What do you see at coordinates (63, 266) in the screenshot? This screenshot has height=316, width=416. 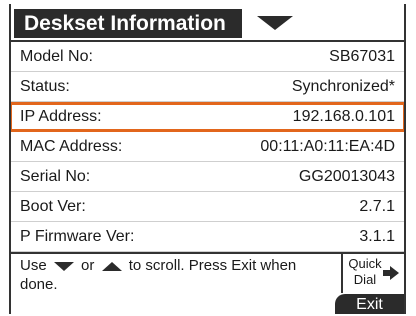 I see `arrow-down-icon` at bounding box center [63, 266].